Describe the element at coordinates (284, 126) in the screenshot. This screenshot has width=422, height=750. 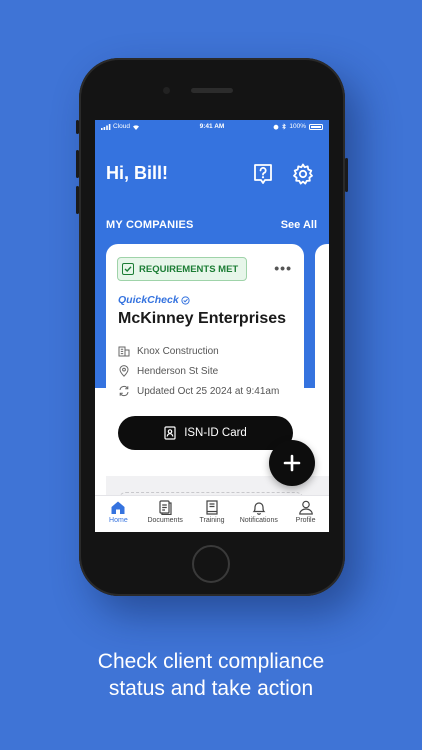
I see `bluetooth-icon` at that location.